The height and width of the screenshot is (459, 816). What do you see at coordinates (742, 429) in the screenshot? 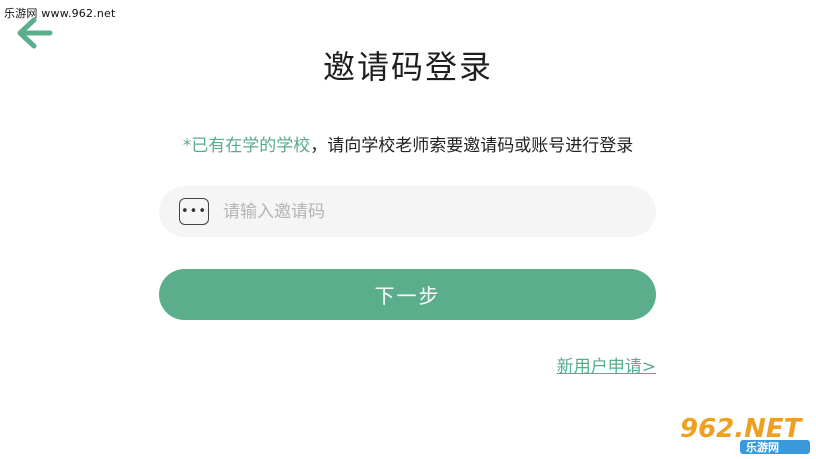
I see `logo-top-text: 962.NET` at bounding box center [742, 429].